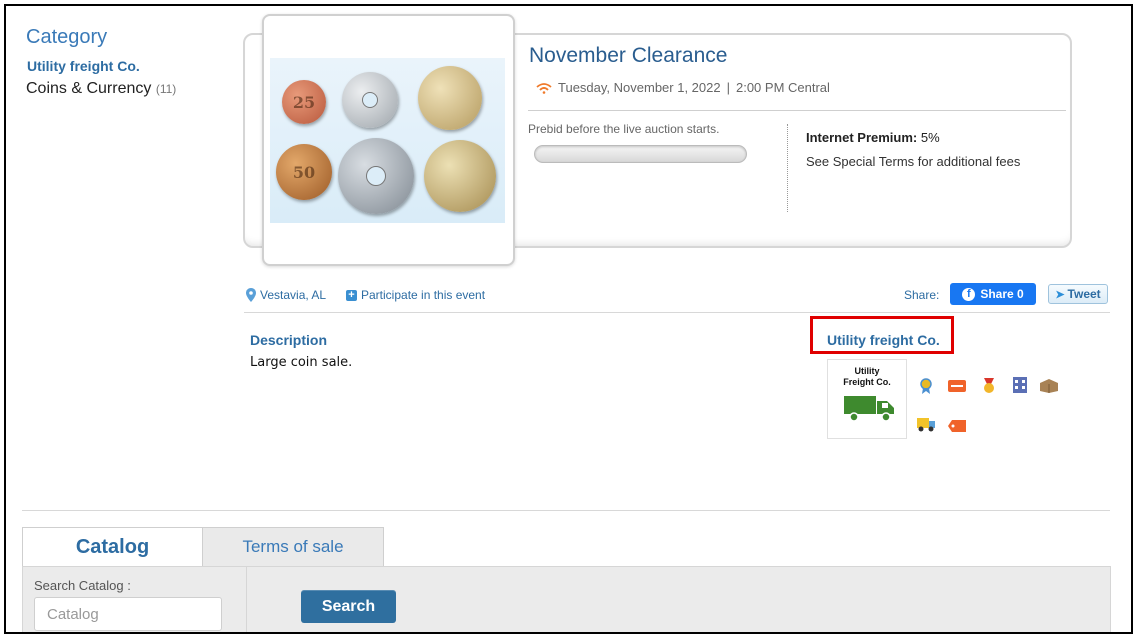 The image size is (1141, 642). Describe the element at coordinates (883, 340) in the screenshot. I see `seller-name-link: Utility freight Co.` at that location.